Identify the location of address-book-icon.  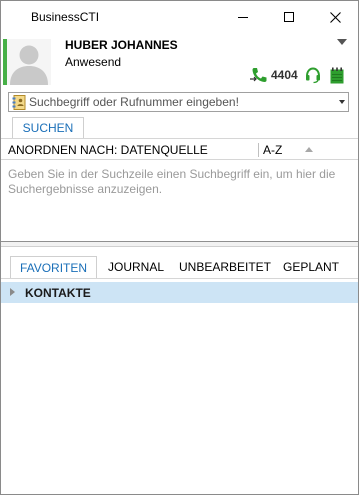
(19, 102).